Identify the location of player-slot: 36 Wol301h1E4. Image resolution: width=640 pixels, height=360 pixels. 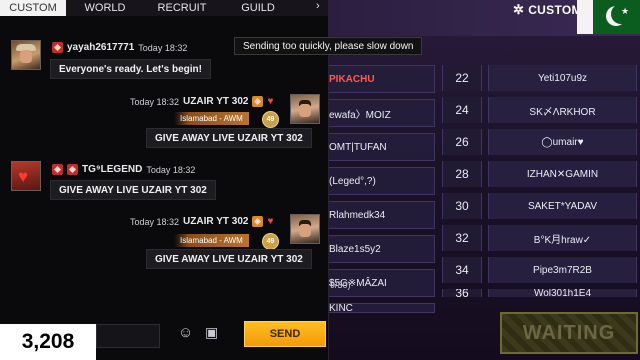
(539, 293).